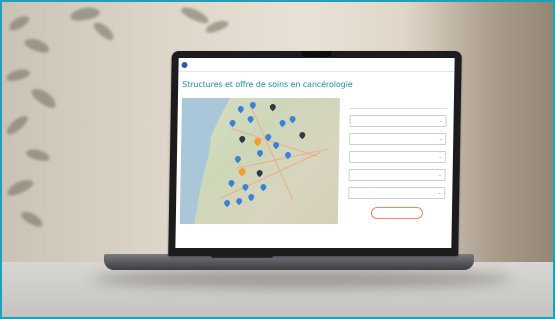 This screenshot has width=555, height=319. Describe the element at coordinates (396, 213) in the screenshot. I see `reset-filters-button` at that location.